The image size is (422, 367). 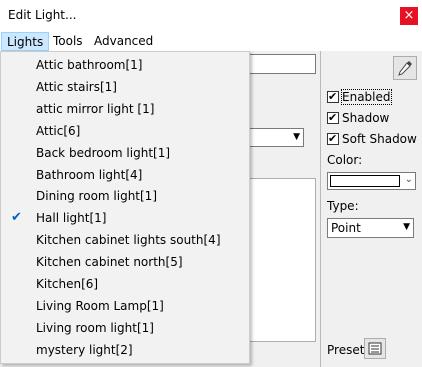 What do you see at coordinates (346, 228) in the screenshot?
I see `type-value: Point` at bounding box center [346, 228].